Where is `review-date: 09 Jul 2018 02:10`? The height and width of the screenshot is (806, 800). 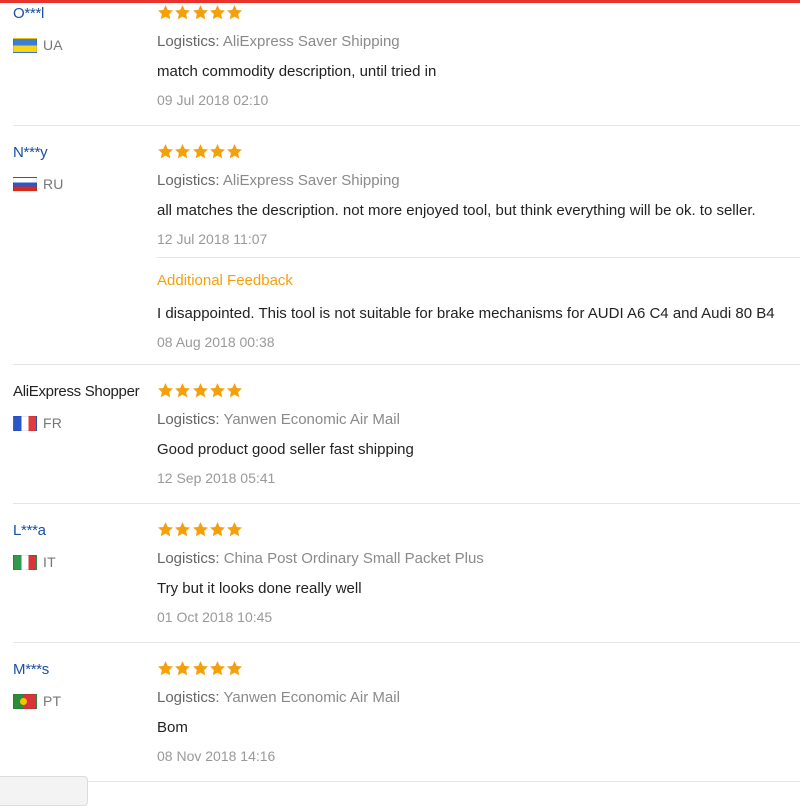 review-date: 09 Jul 2018 02:10 is located at coordinates (213, 100).